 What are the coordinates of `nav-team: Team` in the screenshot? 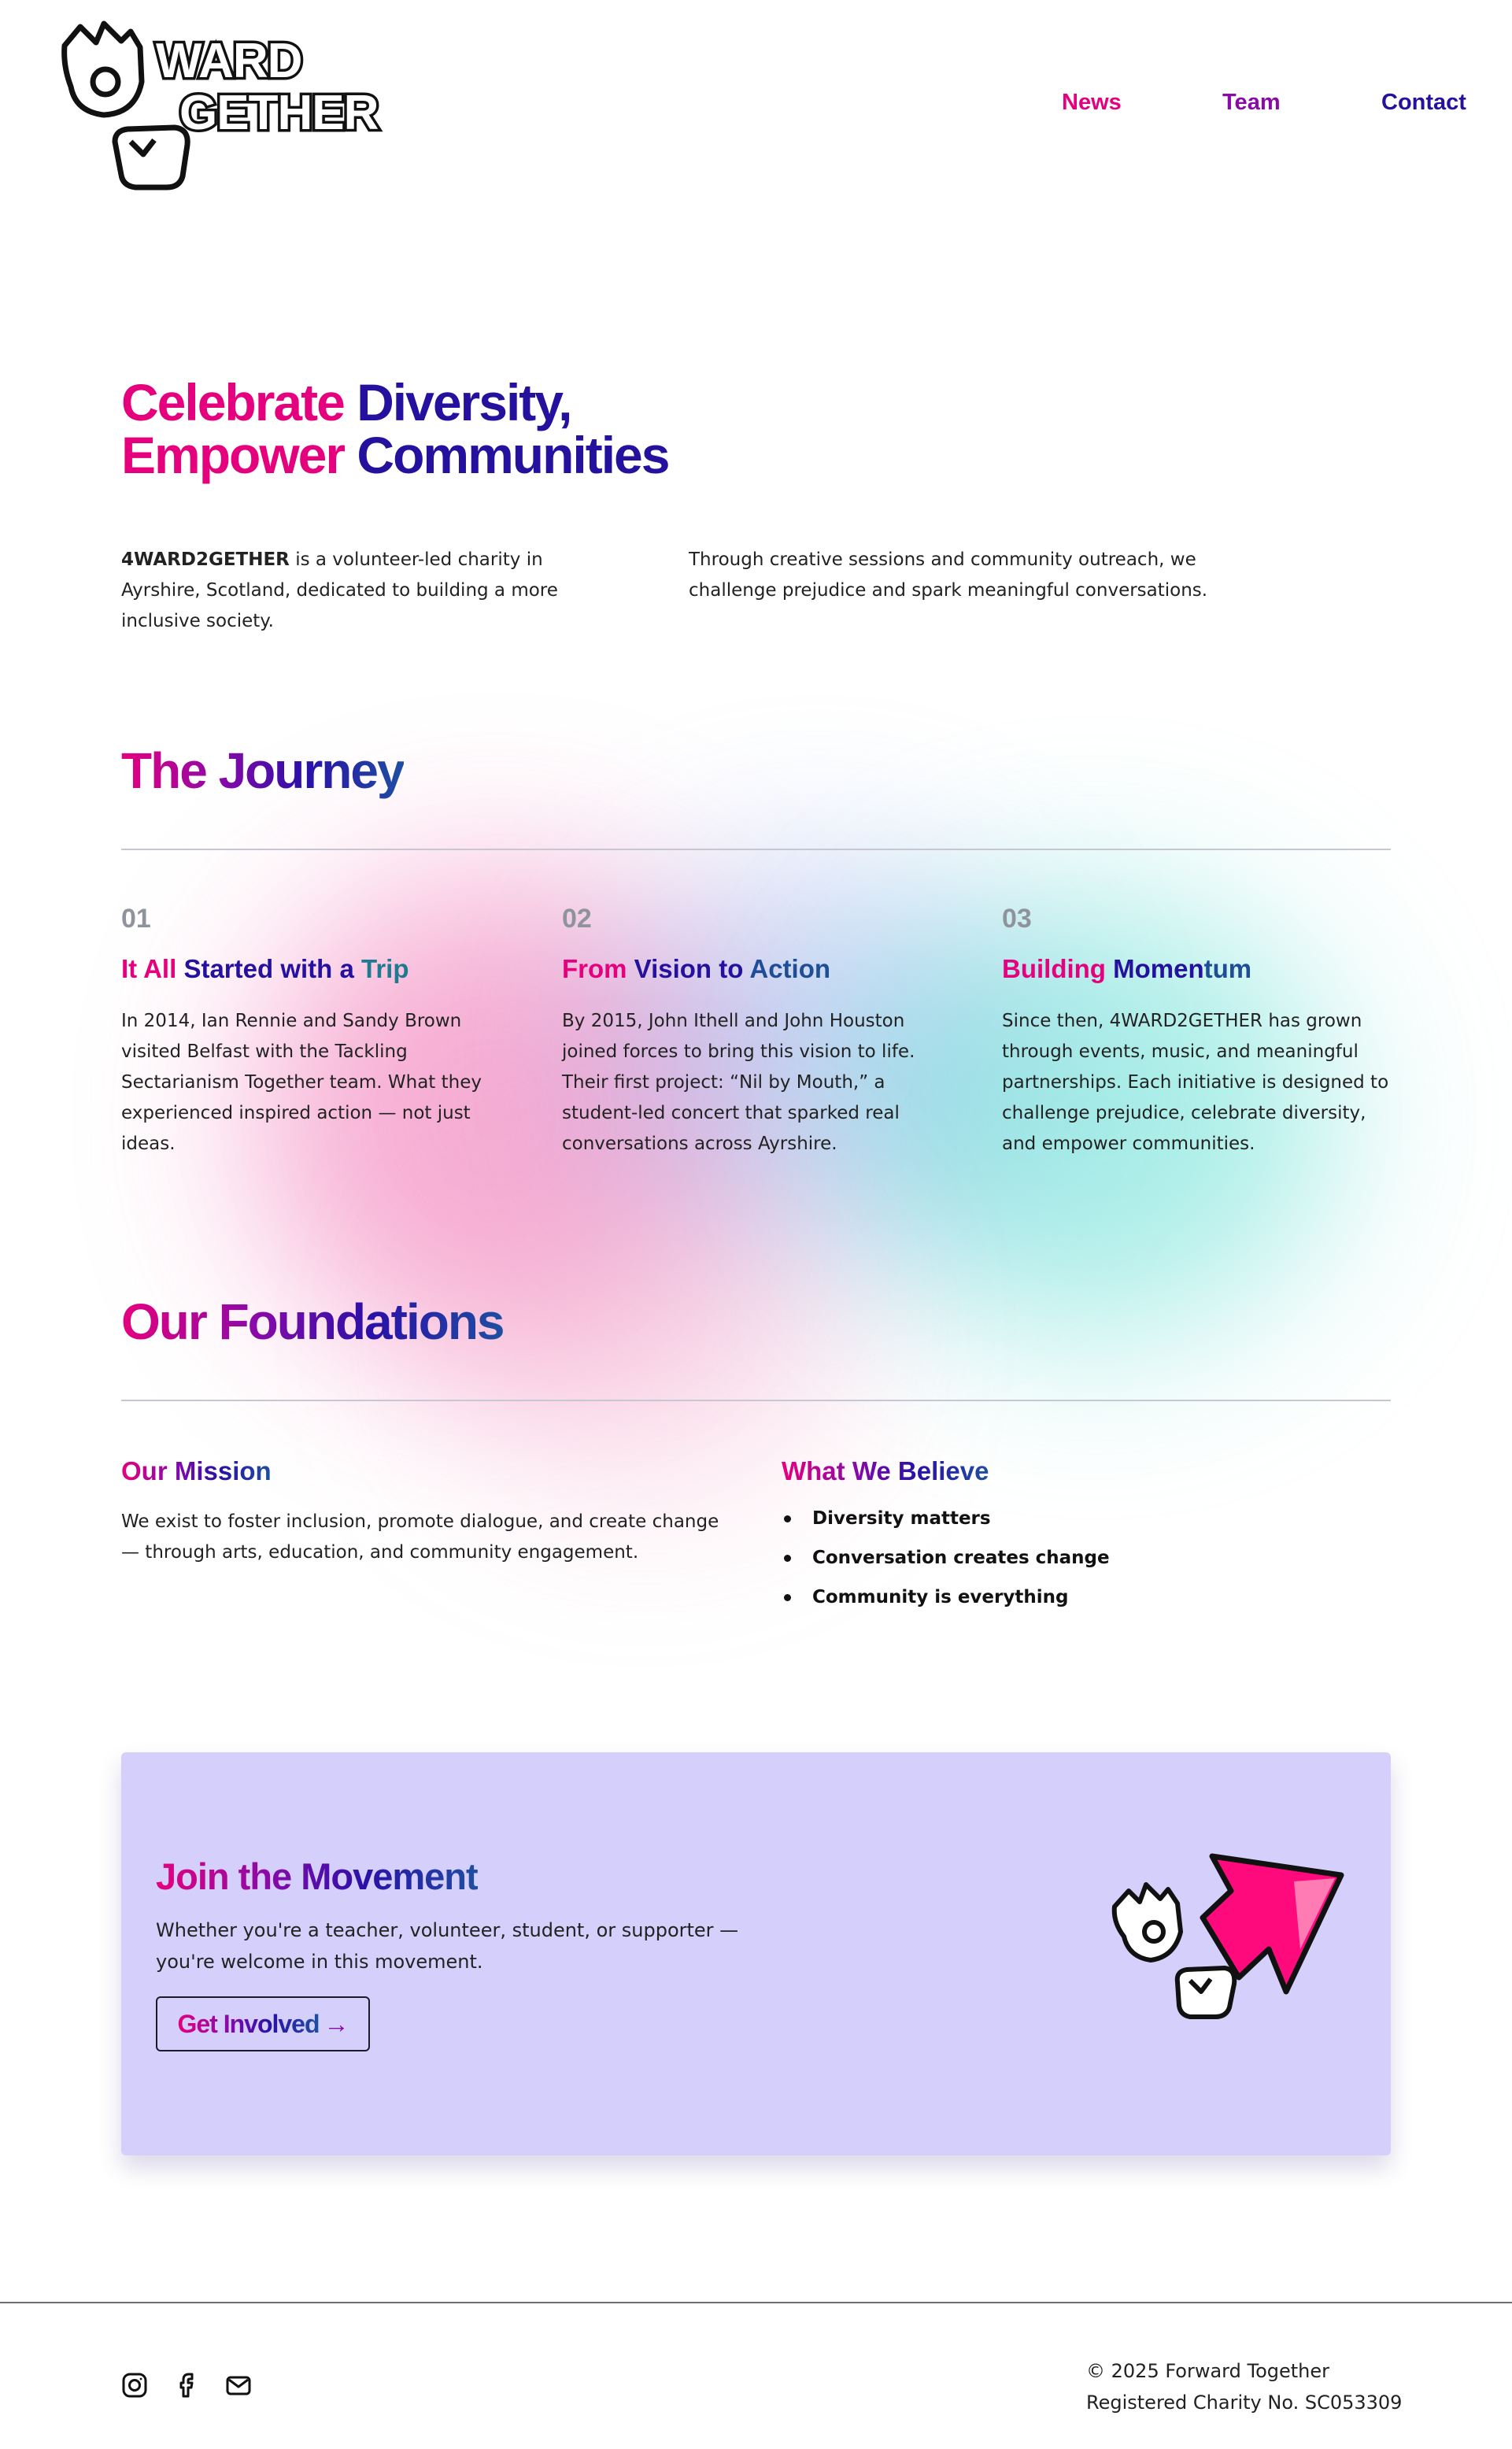 It's located at (1252, 103).